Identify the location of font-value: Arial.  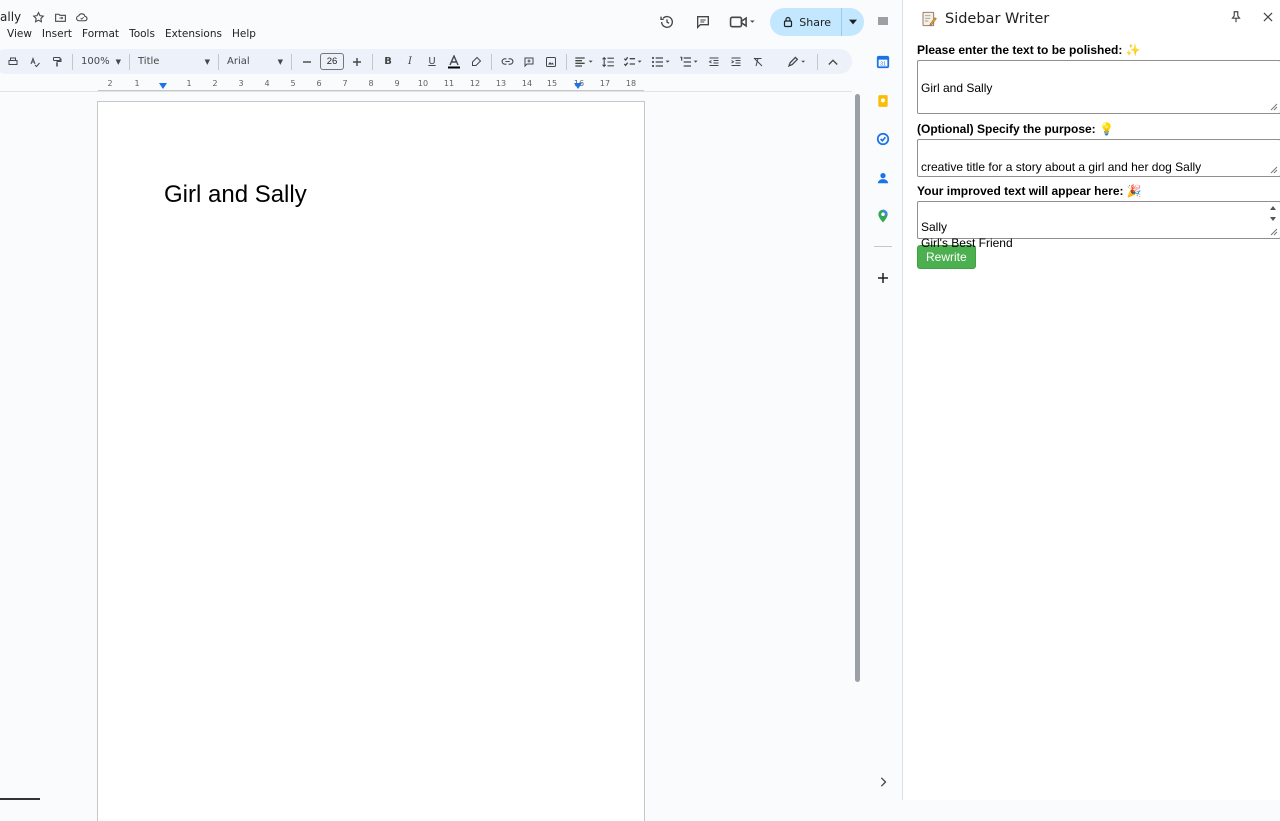
(238, 61).